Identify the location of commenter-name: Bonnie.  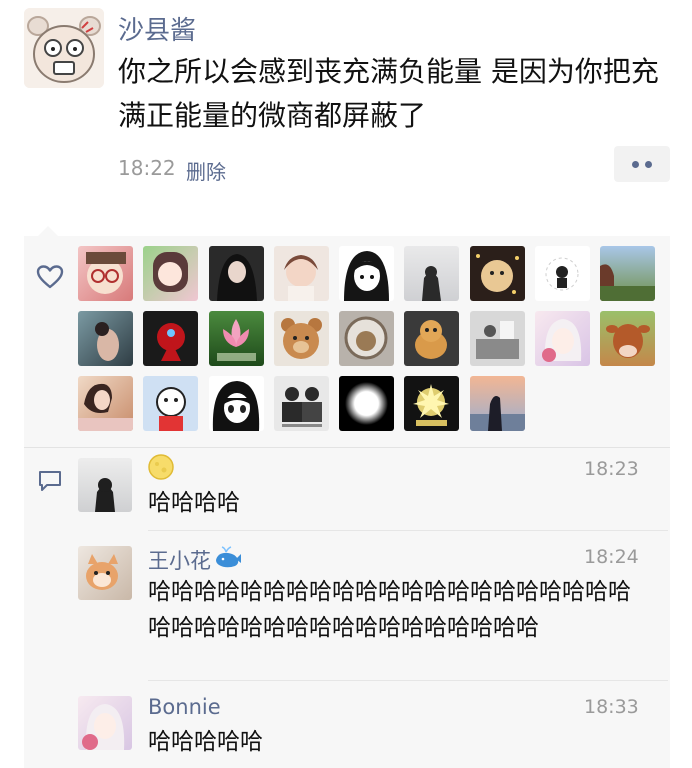
(184, 707).